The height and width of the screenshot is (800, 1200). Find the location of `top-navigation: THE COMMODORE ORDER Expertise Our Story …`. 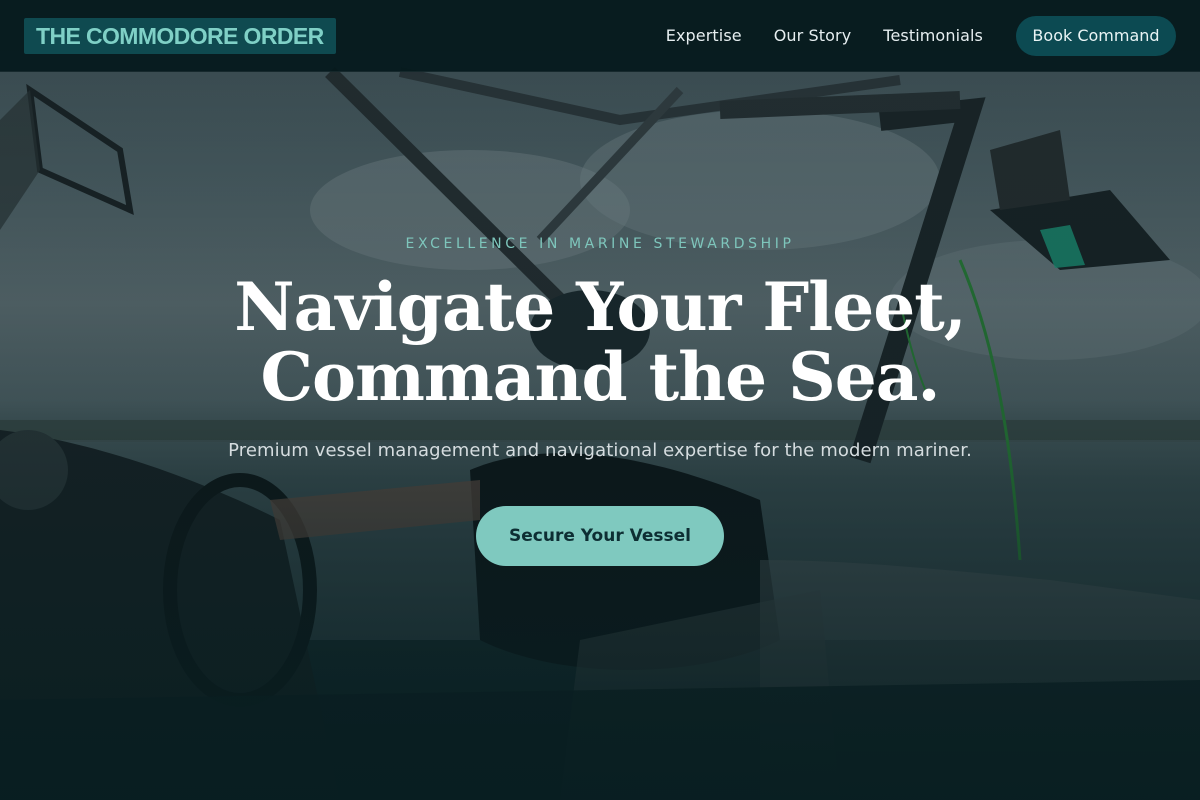

top-navigation: THE COMMODORE ORDER Expertise Our Story … is located at coordinates (600, 36).